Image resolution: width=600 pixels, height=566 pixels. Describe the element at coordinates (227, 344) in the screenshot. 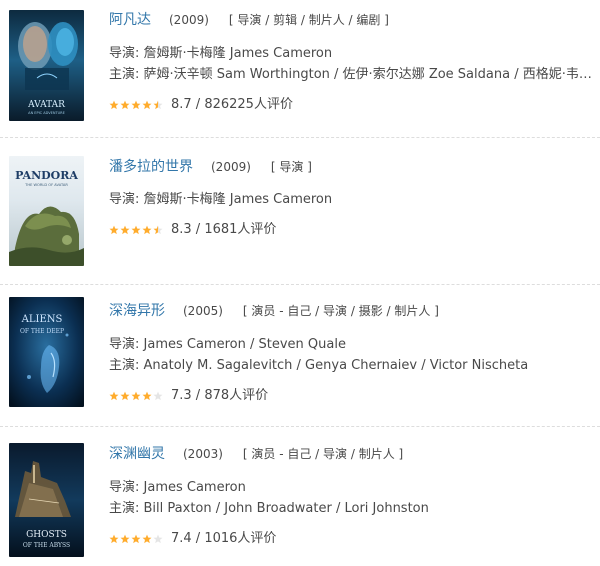

I see `director-line: 导演: James Cameron / Steven Quale` at that location.